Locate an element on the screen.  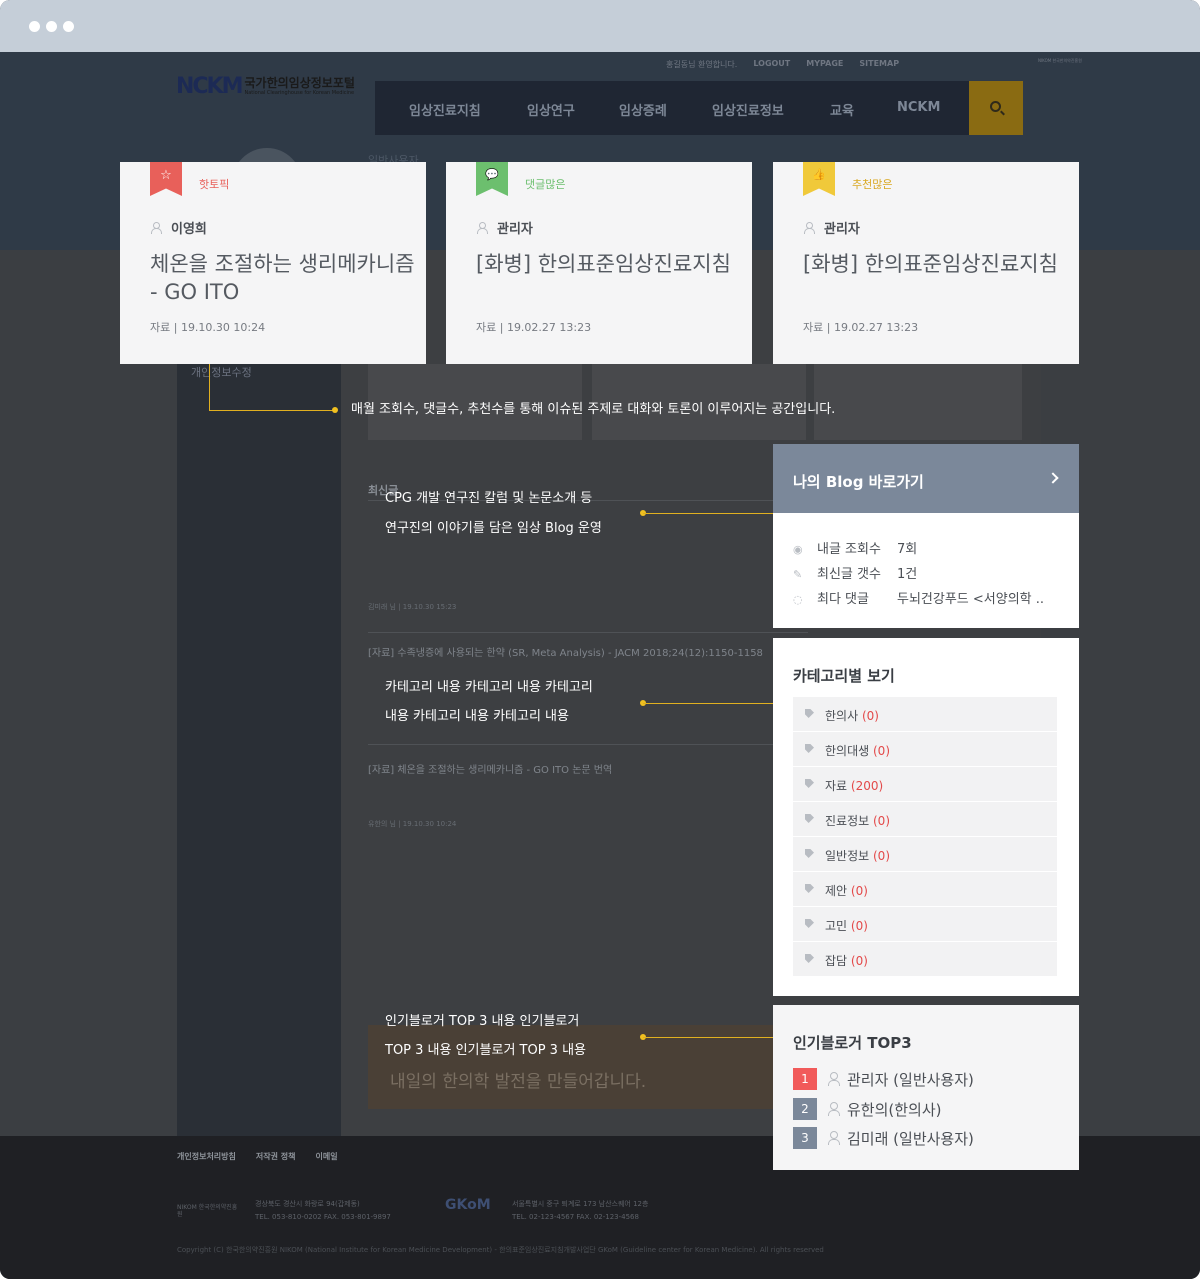
gkom-address-line: 서울특별시 중구 퇴계로 173 남산스퀘어 12층 is located at coordinates (580, 1204).